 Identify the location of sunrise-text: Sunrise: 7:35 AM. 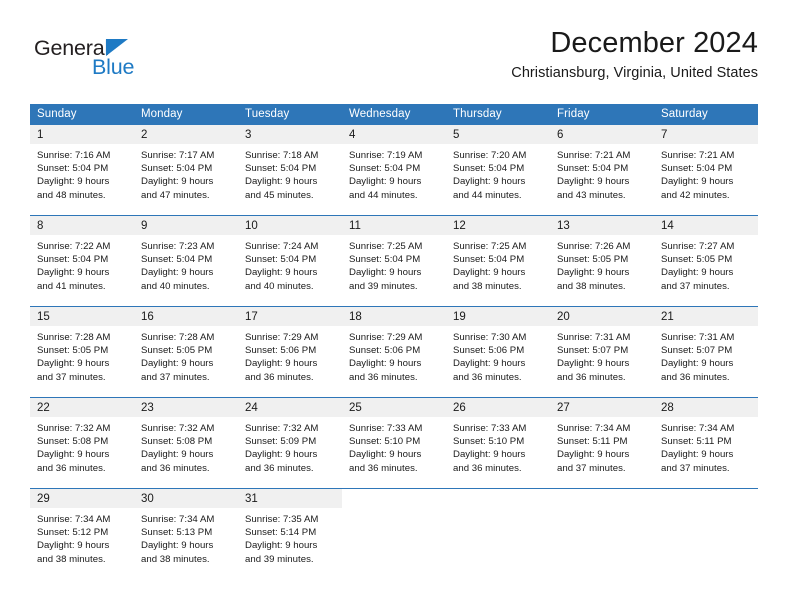
(282, 519).